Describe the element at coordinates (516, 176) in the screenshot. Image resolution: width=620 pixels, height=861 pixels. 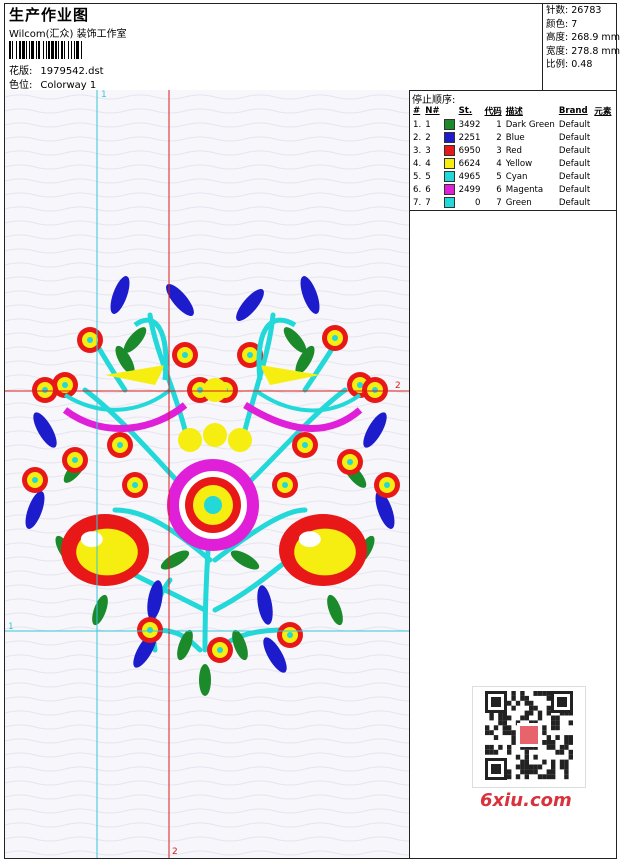
I see `cell-description: Cyan` at that location.